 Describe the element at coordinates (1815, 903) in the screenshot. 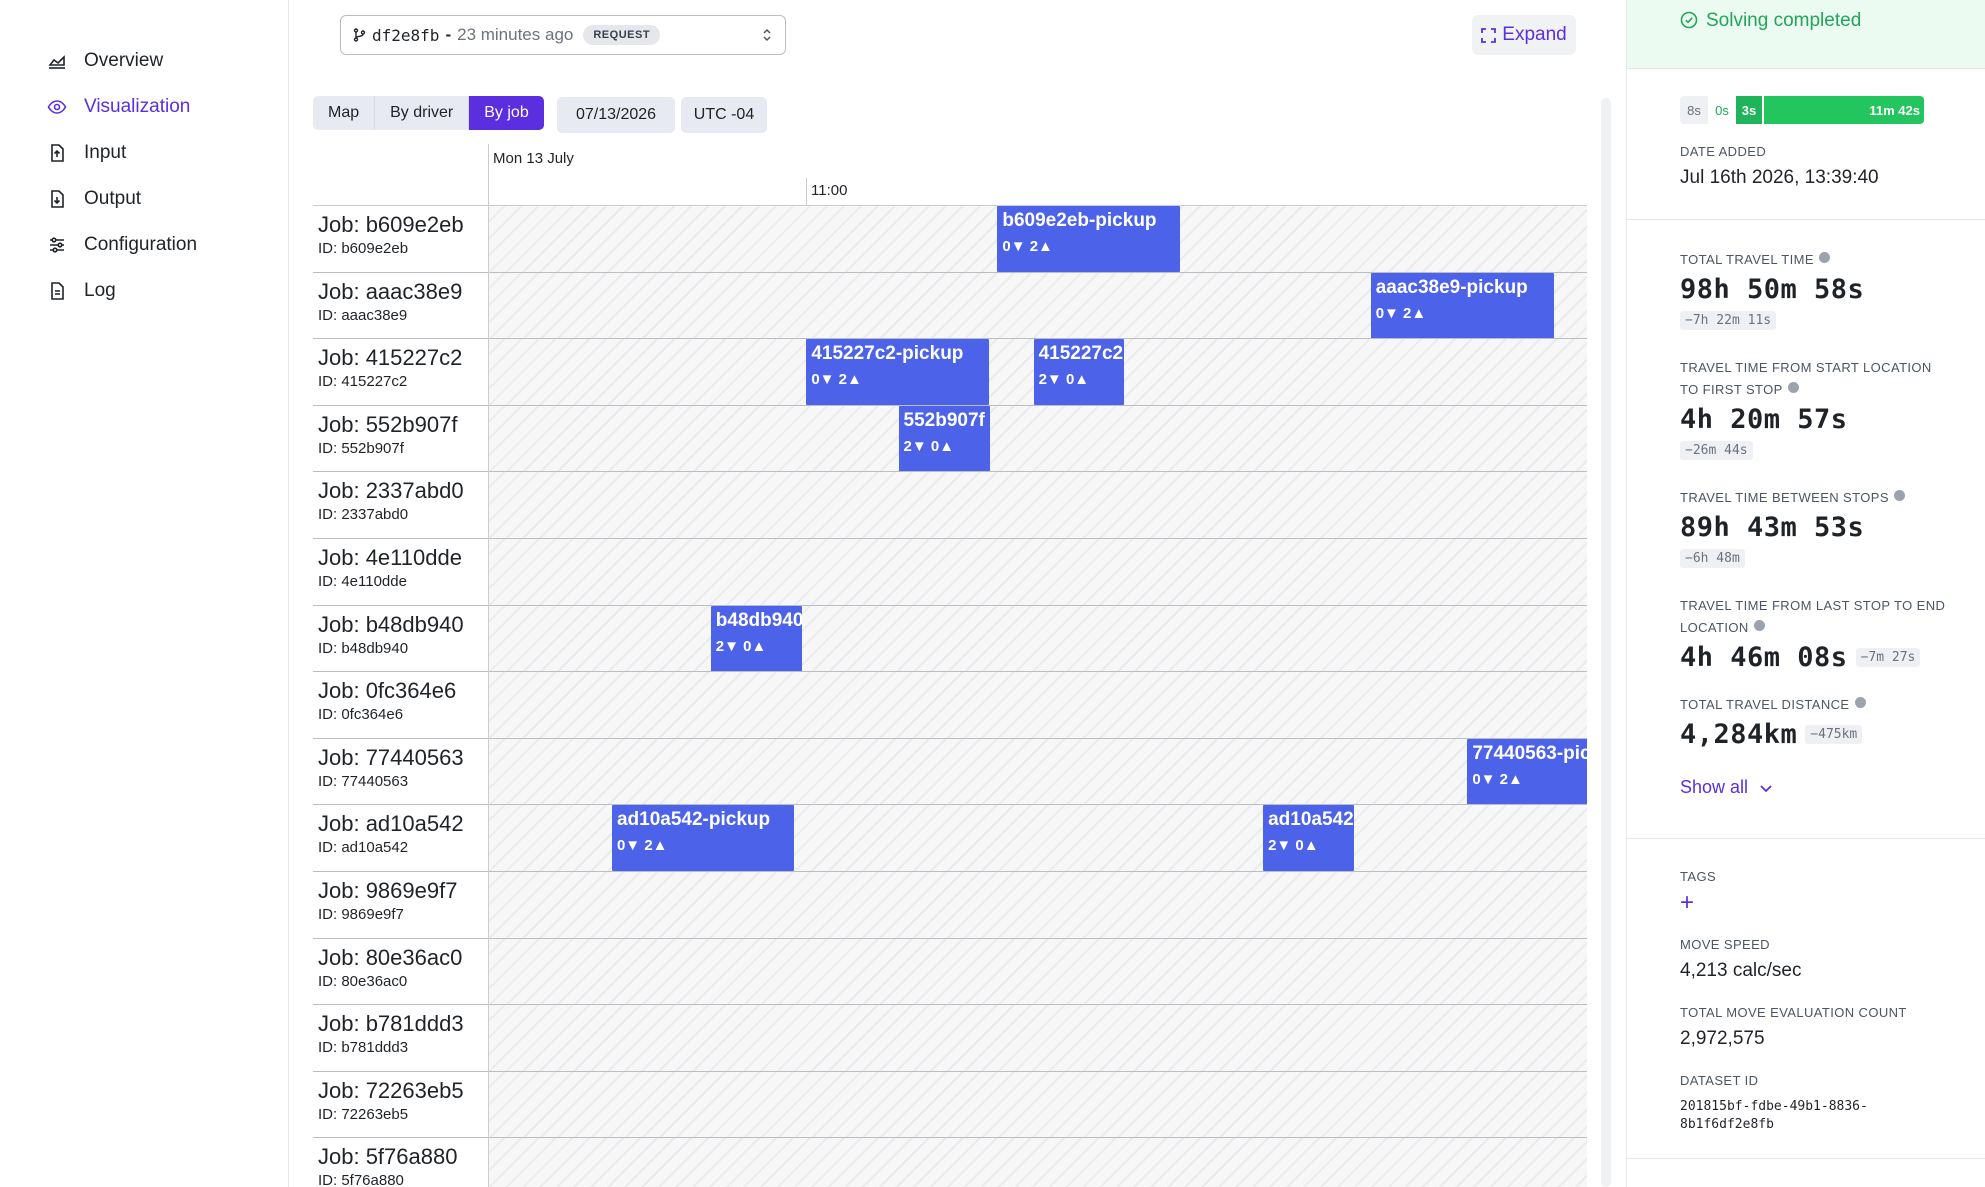

I see `add-tag-button: +` at that location.